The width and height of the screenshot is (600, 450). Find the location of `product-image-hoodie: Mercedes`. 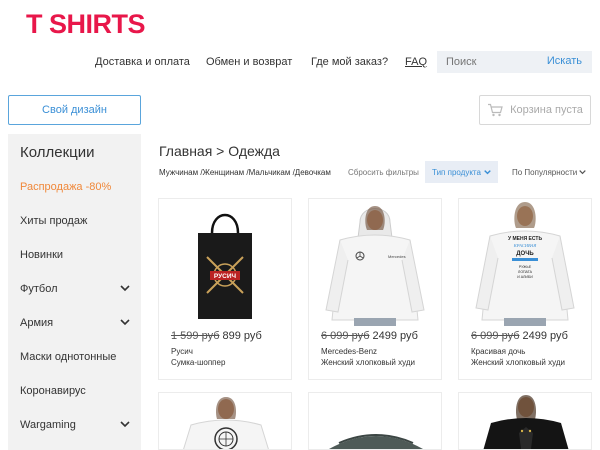

product-image-hoodie: Mercedes is located at coordinates (375, 263).